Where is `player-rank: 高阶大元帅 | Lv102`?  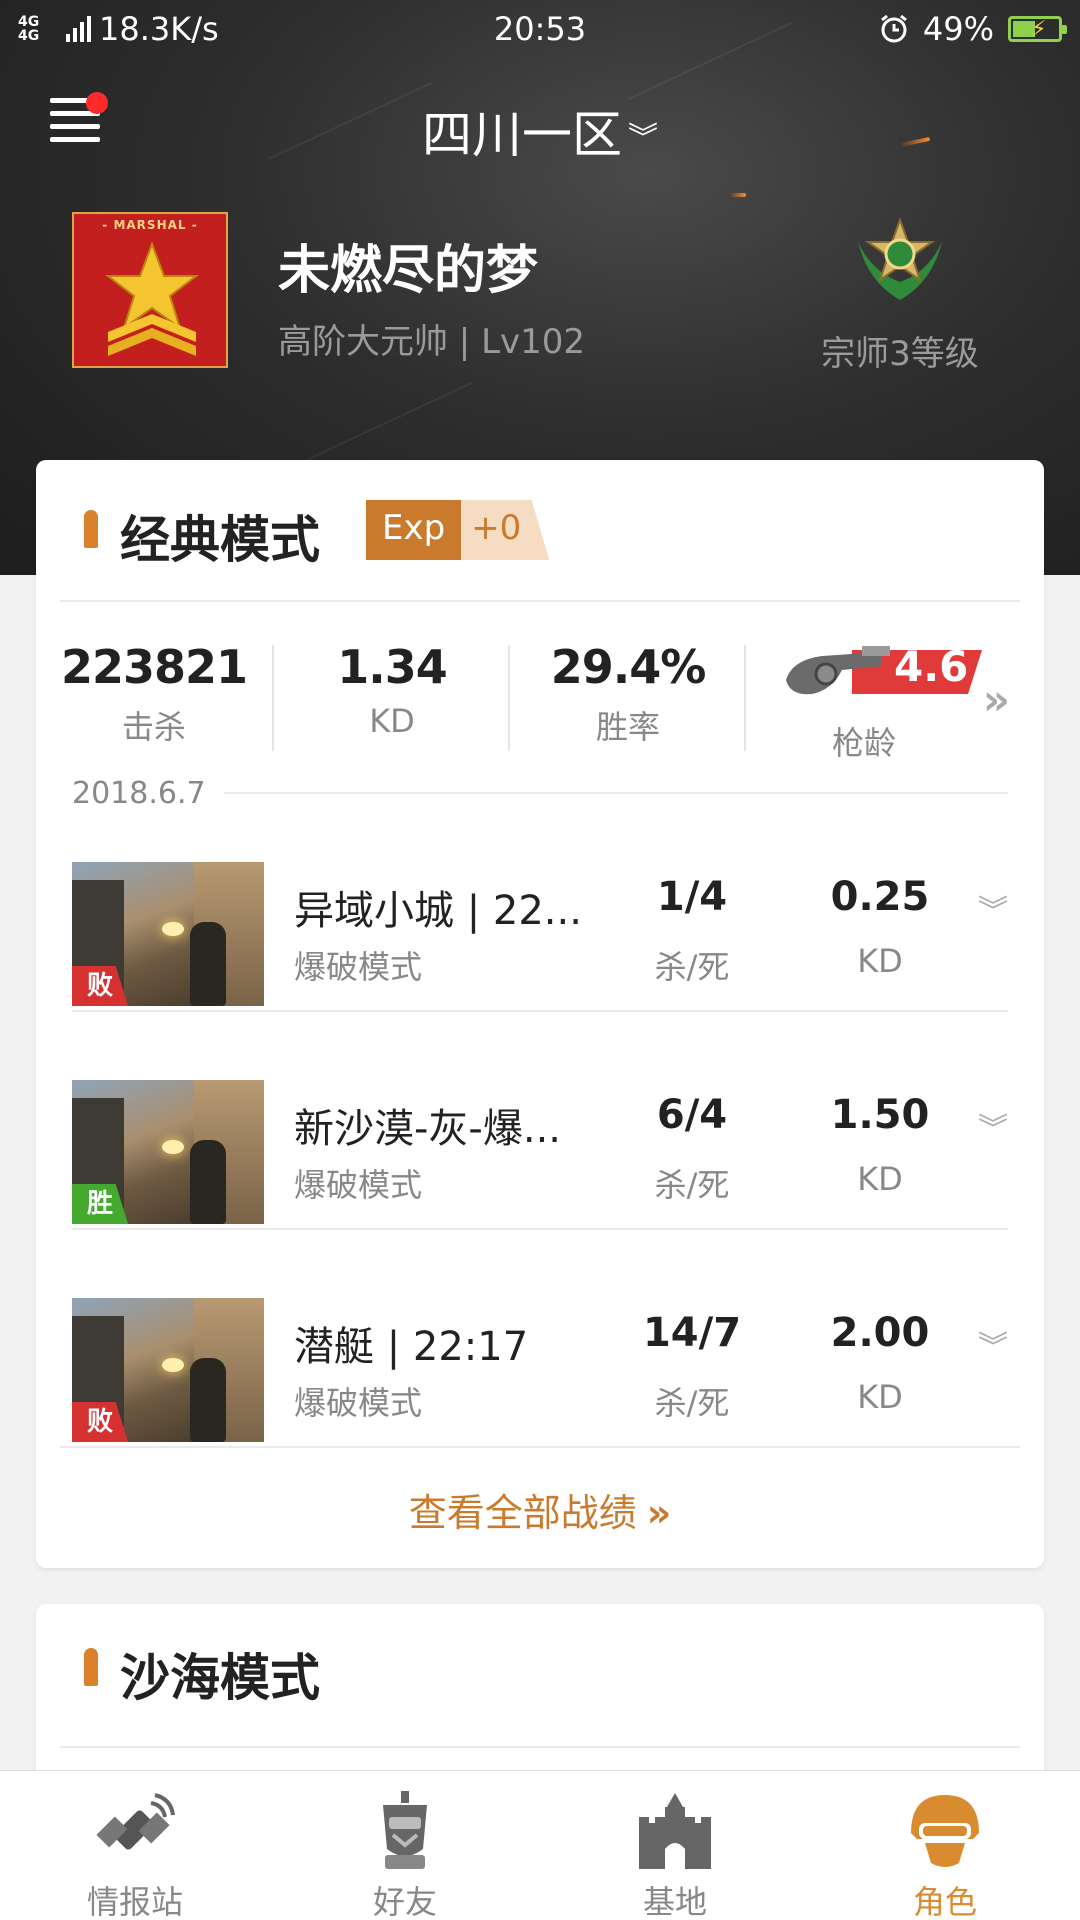
player-rank: 高阶大元帅 | Lv102 is located at coordinates (432, 342).